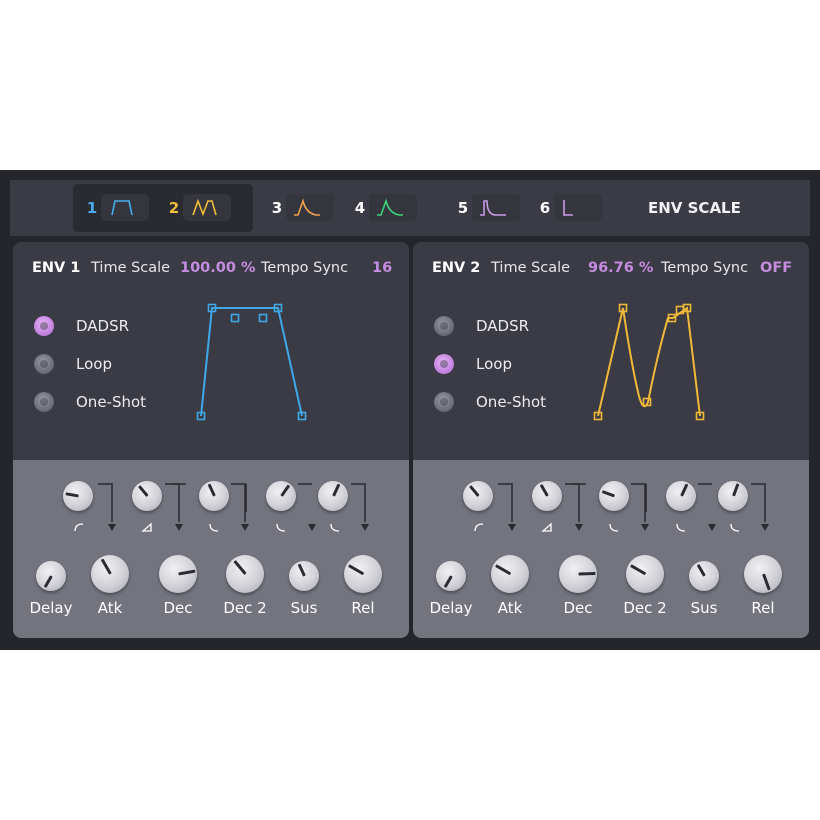 The image size is (820, 820). Describe the element at coordinates (178, 608) in the screenshot. I see `knob-label: Dec` at that location.